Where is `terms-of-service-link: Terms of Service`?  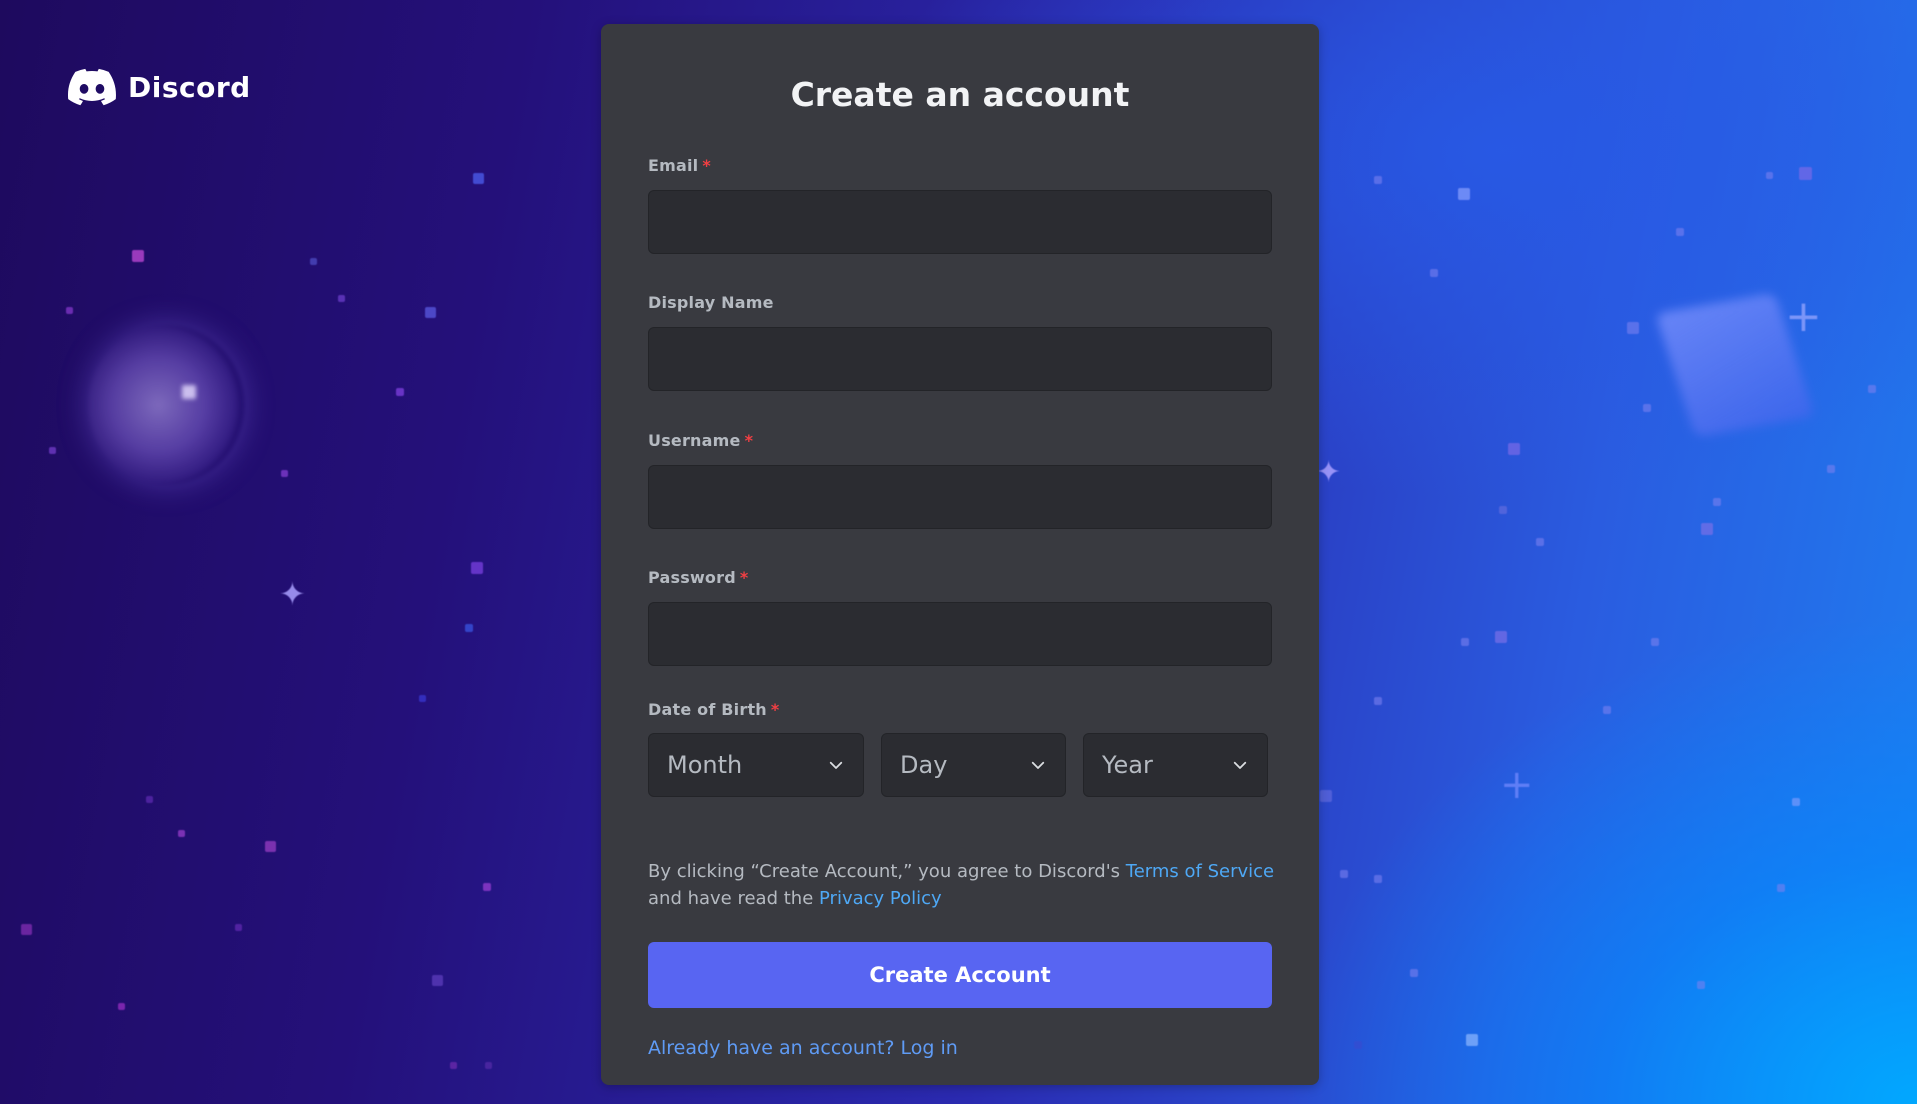 terms-of-service-link: Terms of Service is located at coordinates (1200, 871).